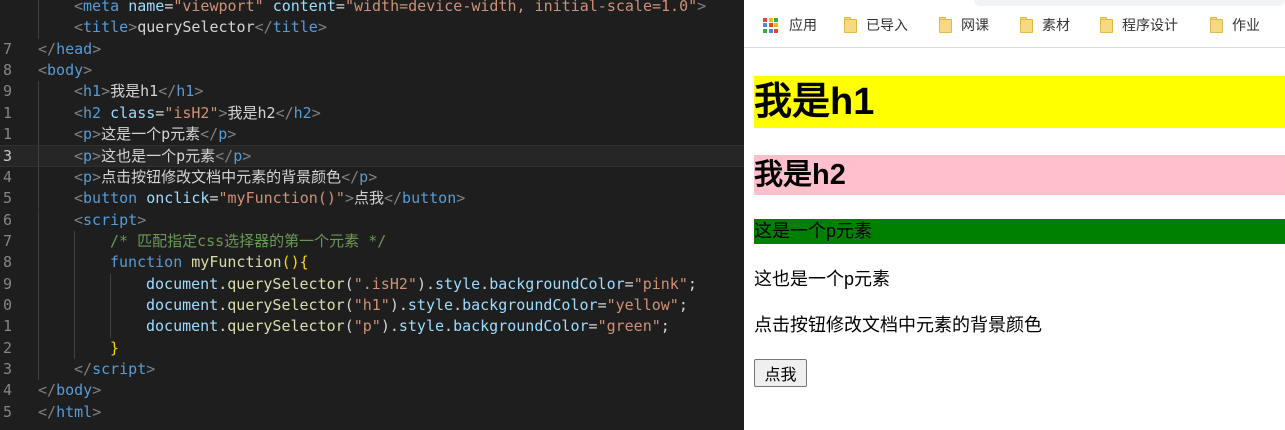  Describe the element at coordinates (69, 390) in the screenshot. I see `code-text: </body>` at that location.